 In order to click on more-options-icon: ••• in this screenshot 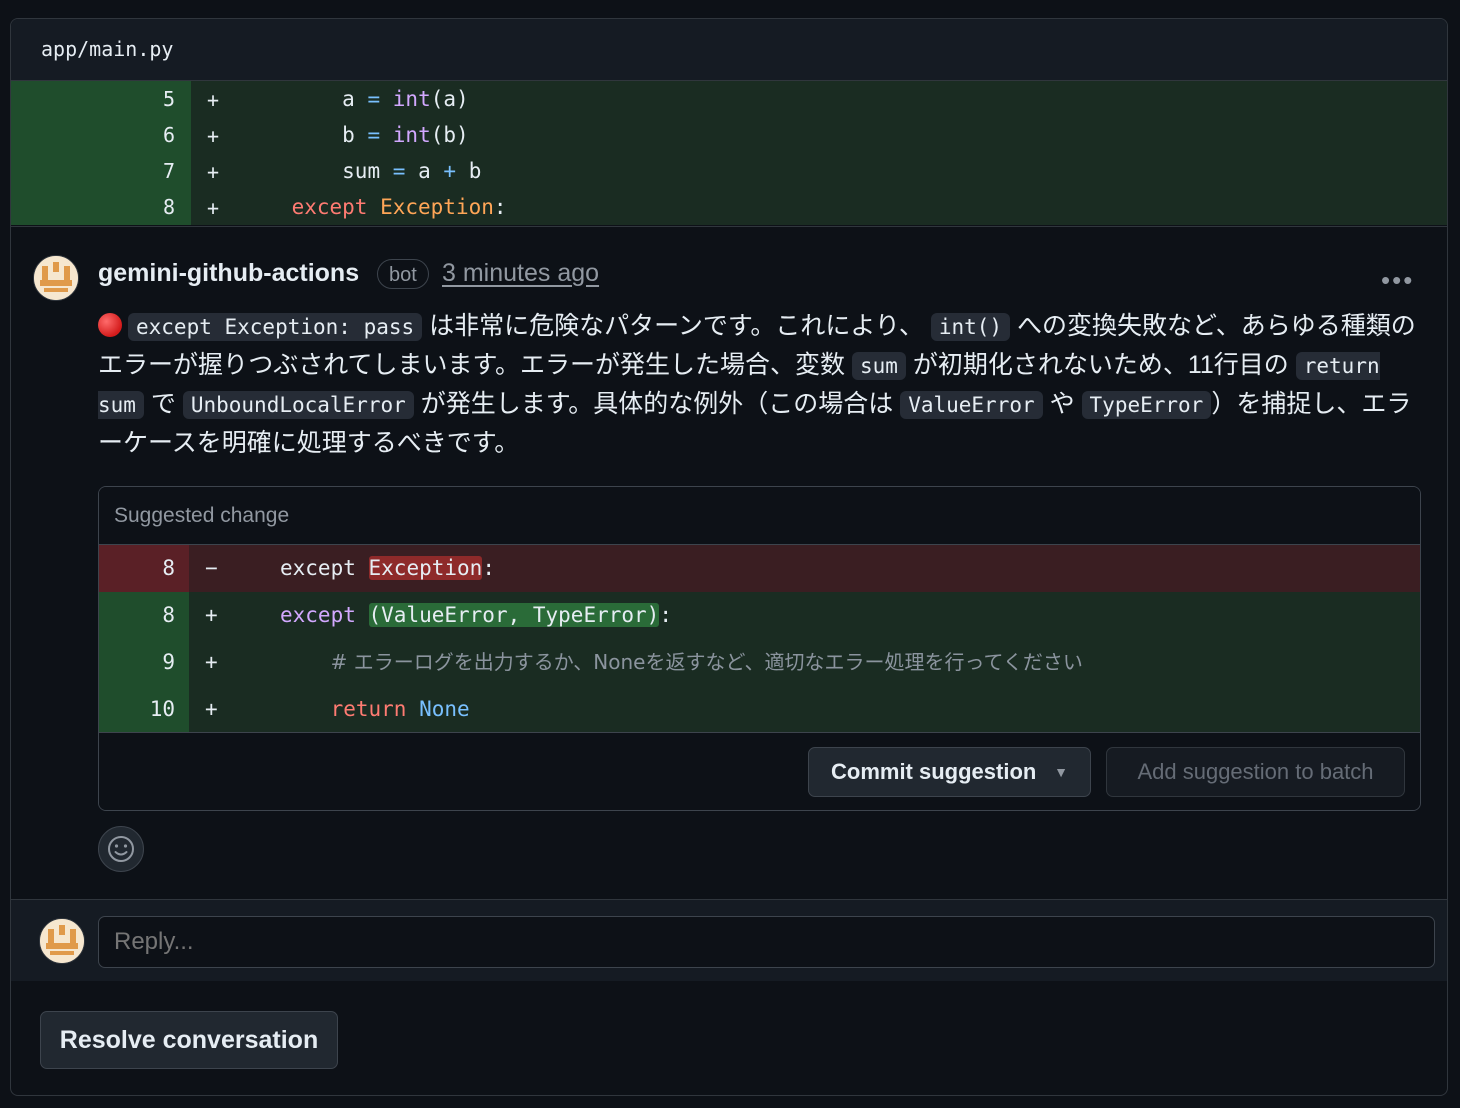, I will do `click(1397, 280)`.